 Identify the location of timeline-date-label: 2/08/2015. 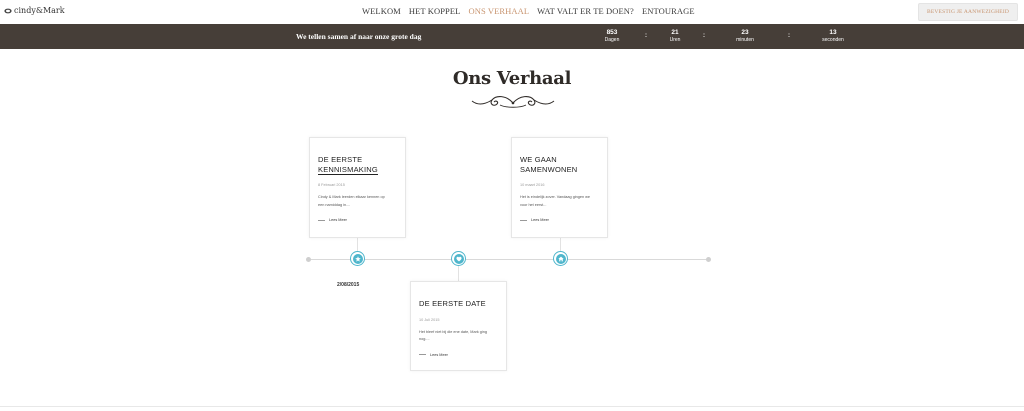
(348, 285).